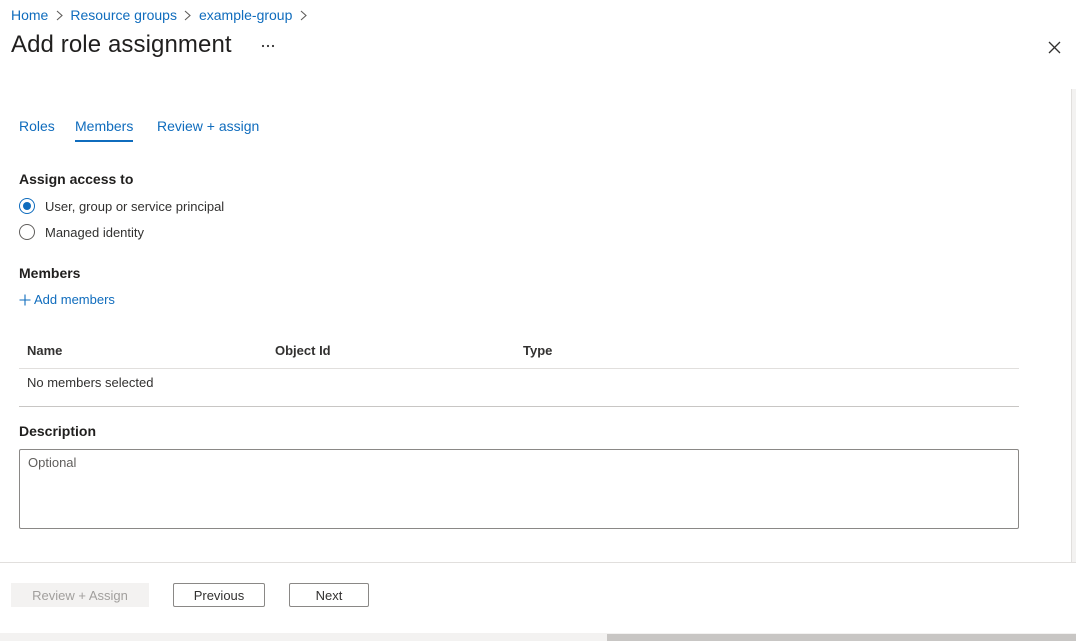  I want to click on horizontal-scrollbar-thumb, so click(841, 637).